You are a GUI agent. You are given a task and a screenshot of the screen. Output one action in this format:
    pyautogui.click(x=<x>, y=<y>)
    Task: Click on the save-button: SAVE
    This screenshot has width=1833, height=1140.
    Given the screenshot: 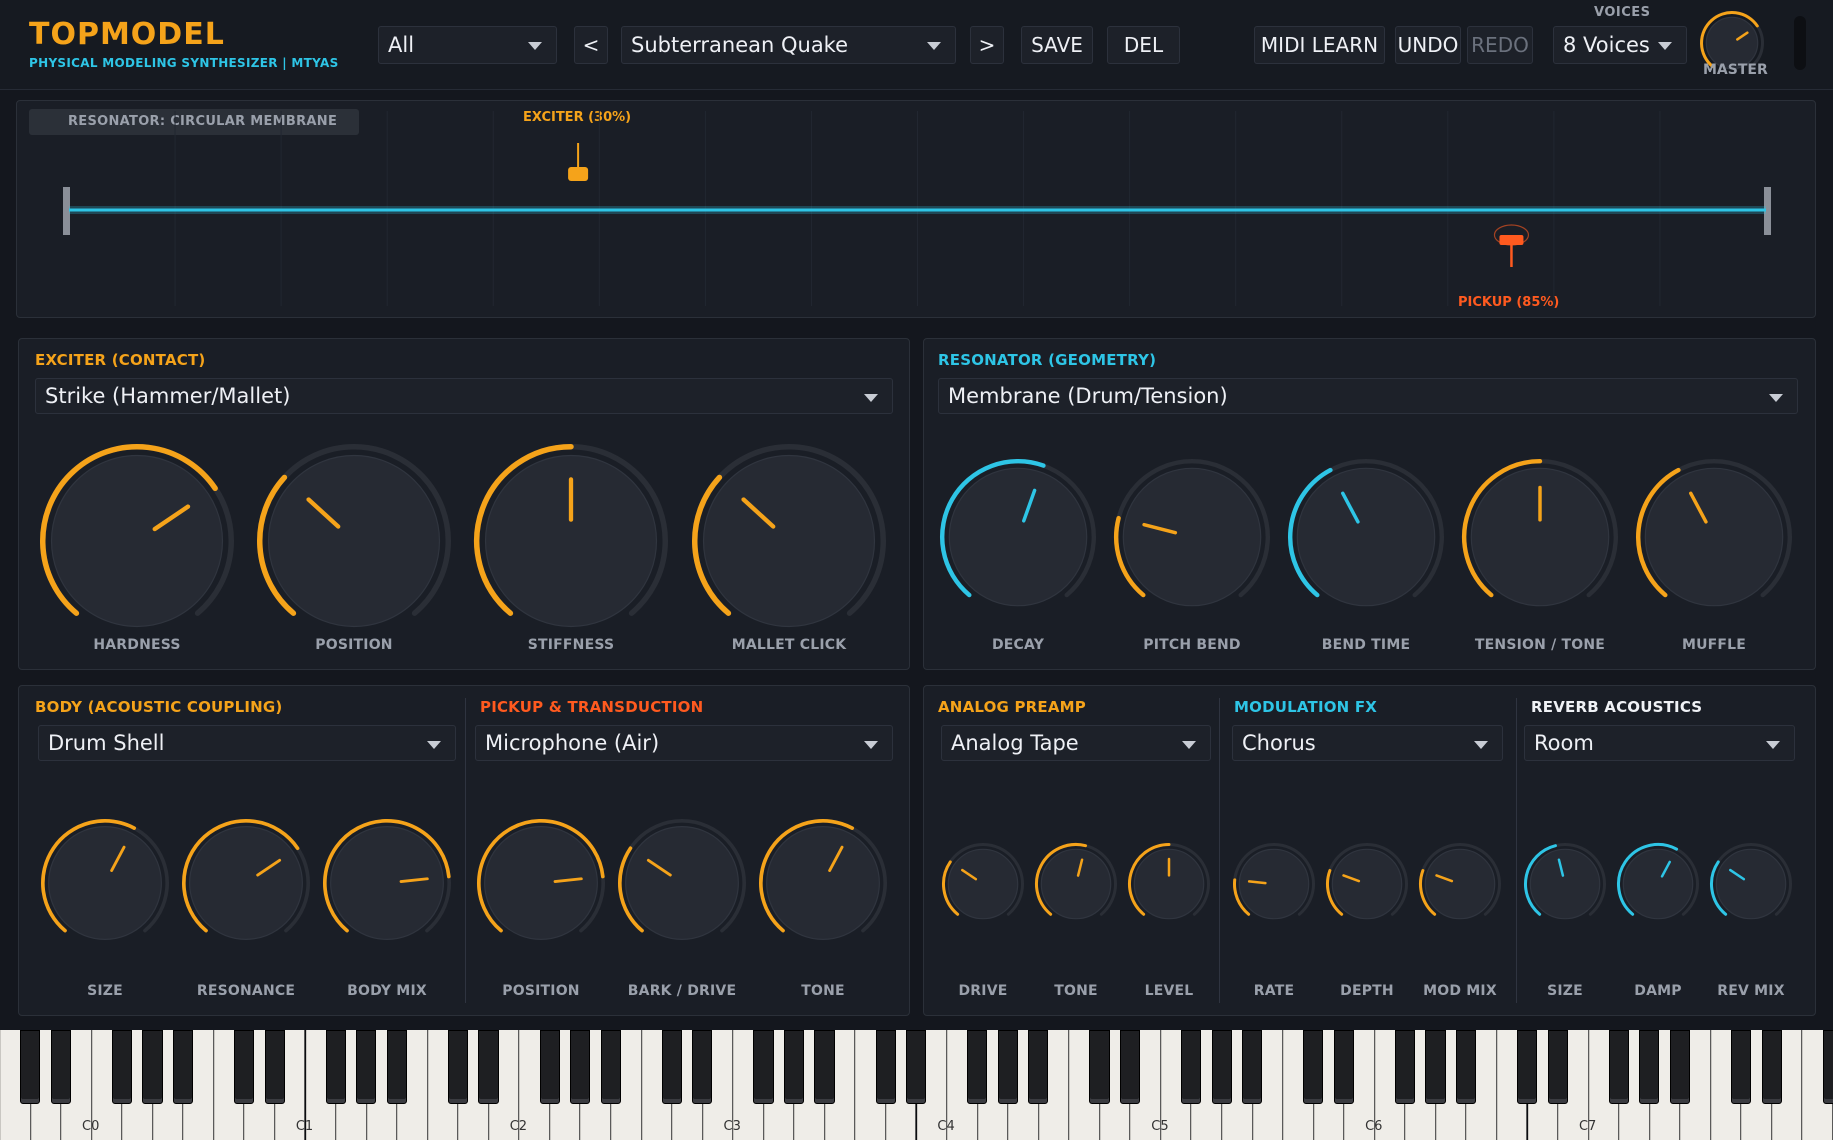 What is the action you would take?
    pyautogui.click(x=1057, y=45)
    